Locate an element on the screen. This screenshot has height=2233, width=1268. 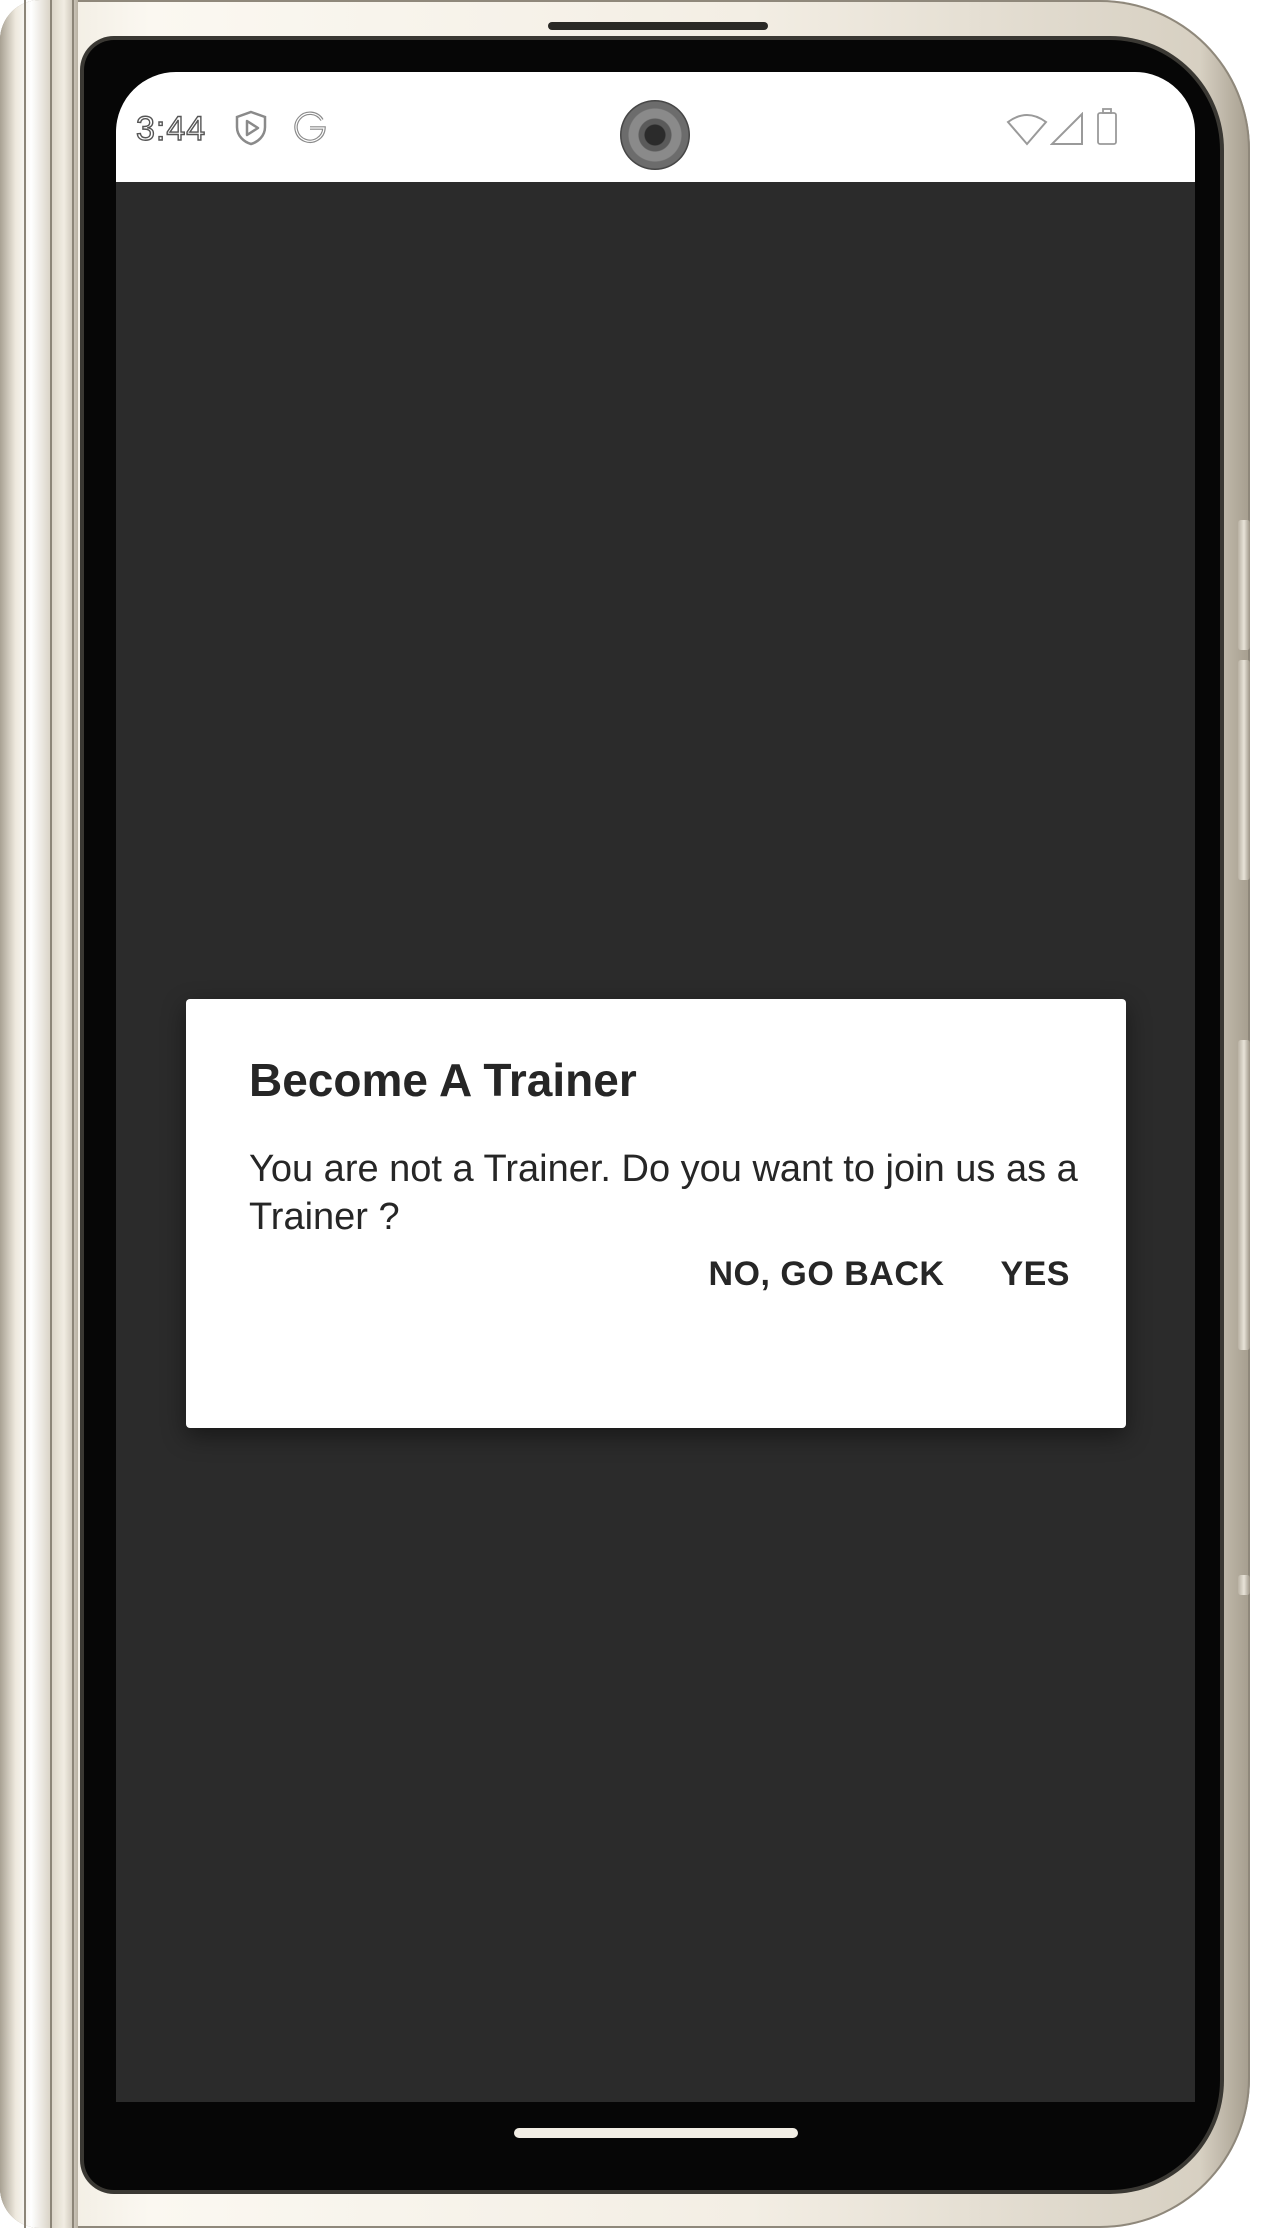
no-go-back-button: NO, GO BACK is located at coordinates (827, 1274).